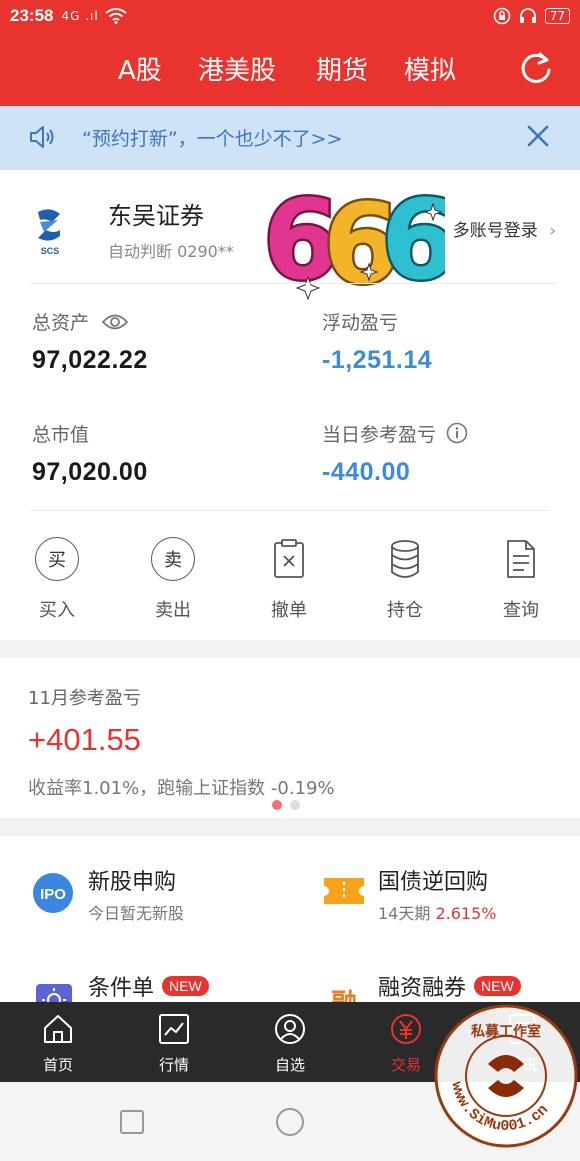 This screenshot has height=1161, width=580. I want to click on close-icon, so click(538, 136).